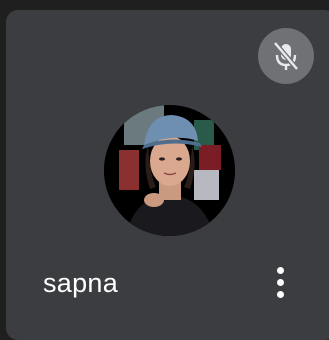 The height and width of the screenshot is (340, 329). Describe the element at coordinates (81, 283) in the screenshot. I see `participant-name: sapna` at that location.